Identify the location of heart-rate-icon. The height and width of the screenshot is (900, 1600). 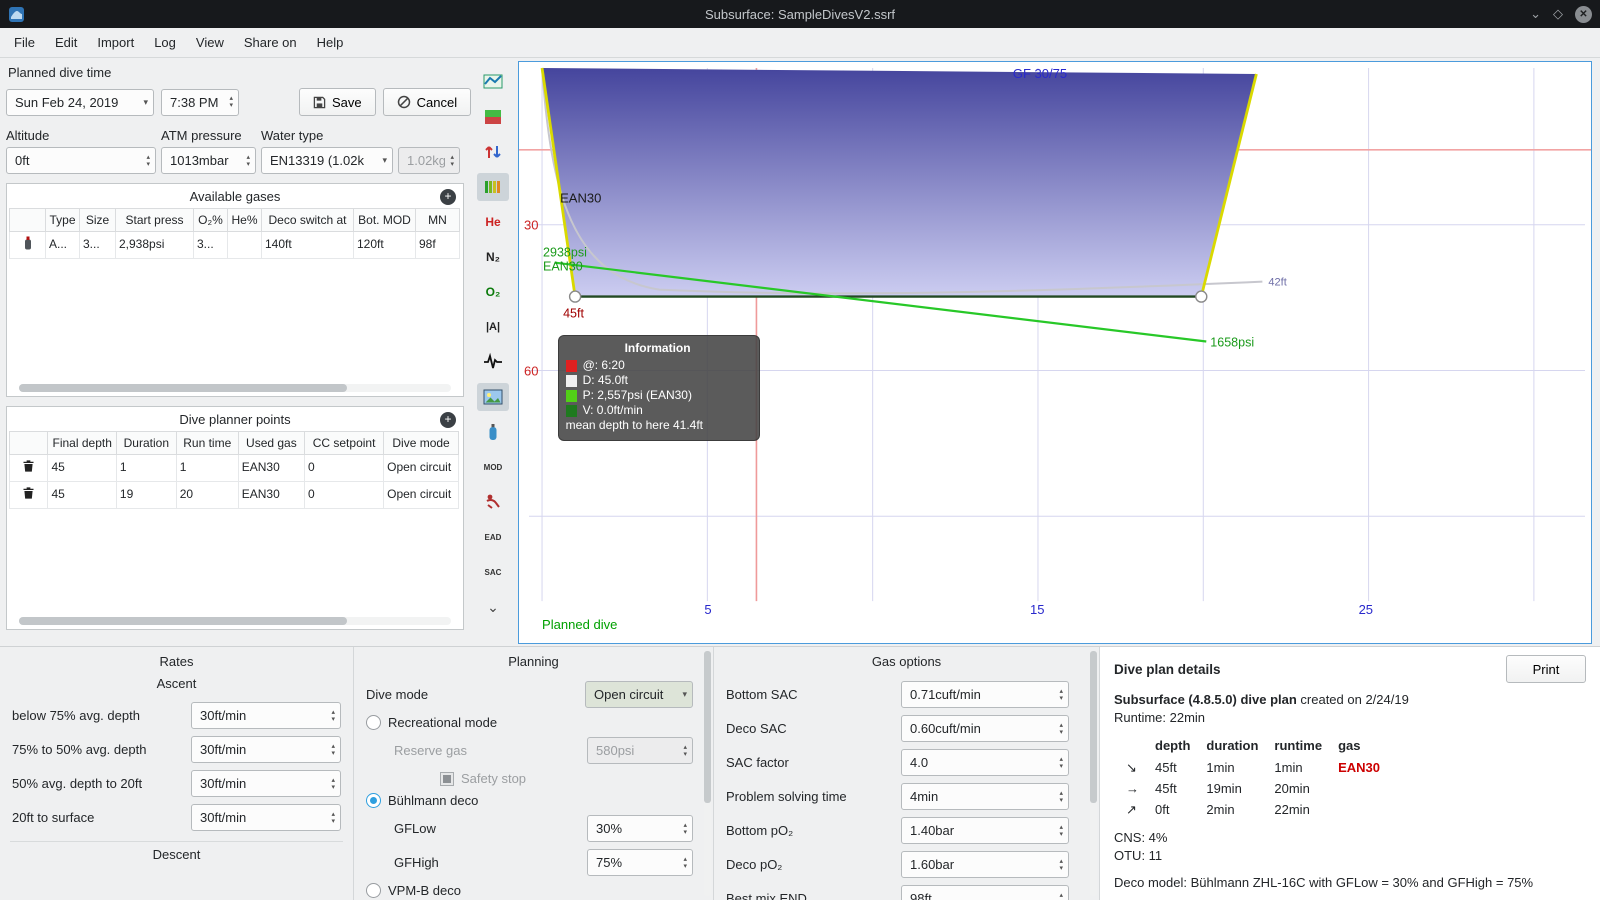
(493, 362).